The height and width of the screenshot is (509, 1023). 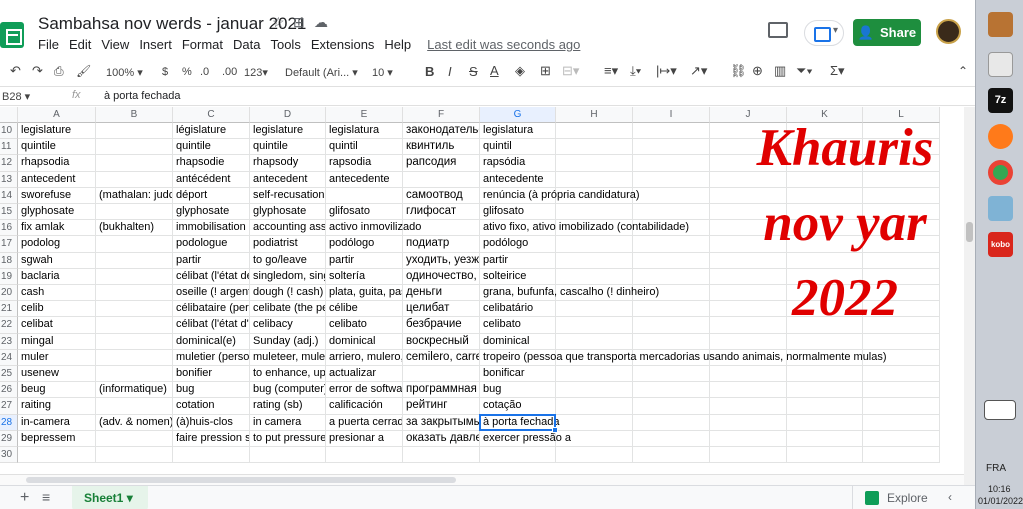 I want to click on table-cell: fix amlak, so click(x=57, y=228).